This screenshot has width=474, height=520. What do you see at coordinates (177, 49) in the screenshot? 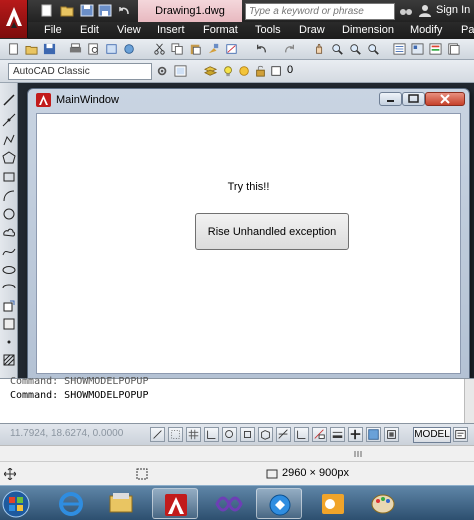
I see `copy-icon` at bounding box center [177, 49].